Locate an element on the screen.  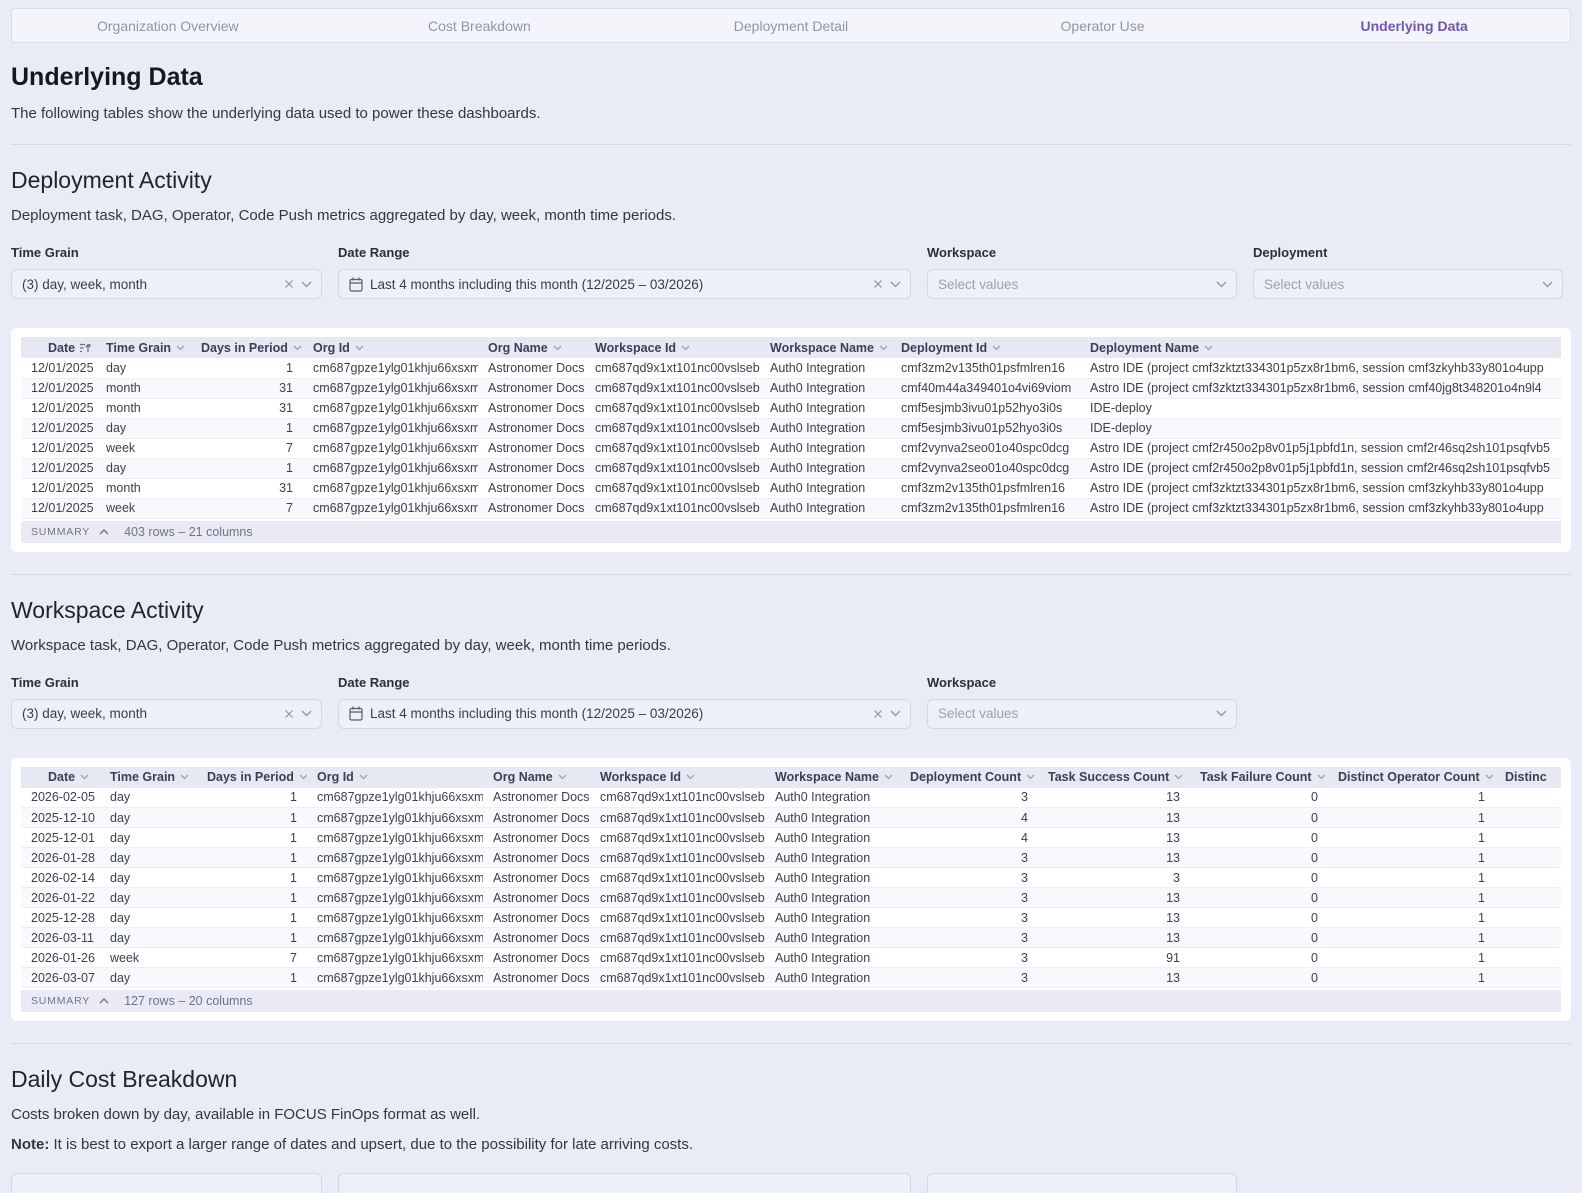
filter-label: Date Range is located at coordinates (374, 252).